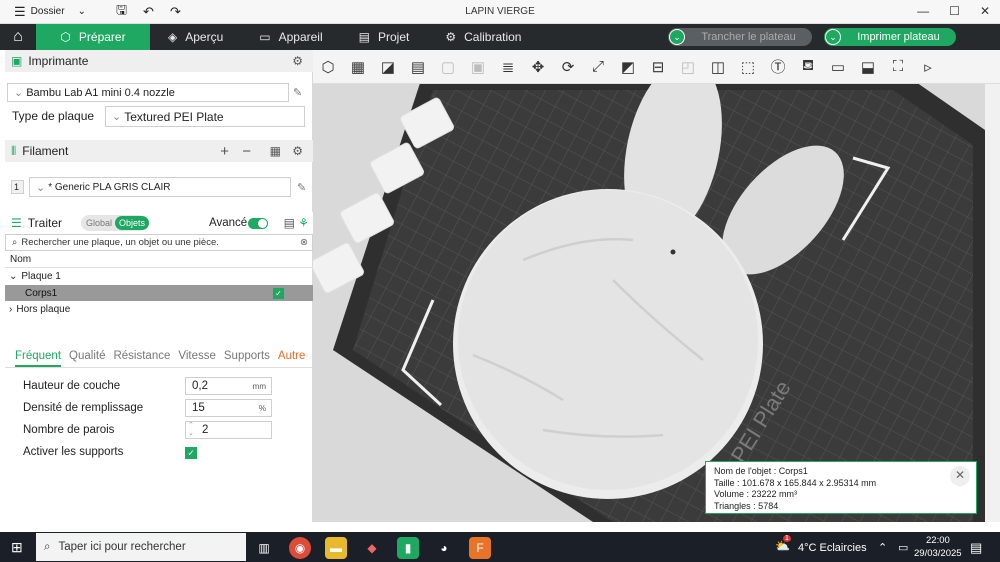  Describe the element at coordinates (898, 37) in the screenshot. I see `print-label: Imprimer plateau` at that location.